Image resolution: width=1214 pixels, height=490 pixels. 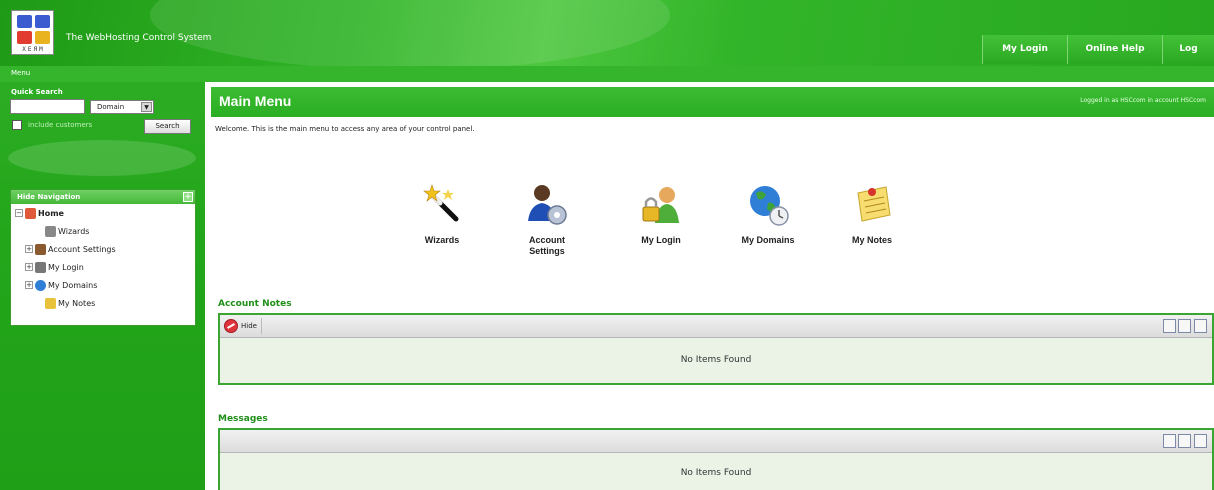 What do you see at coordinates (111, 107) in the screenshot?
I see `search-type-value: Domain` at bounding box center [111, 107].